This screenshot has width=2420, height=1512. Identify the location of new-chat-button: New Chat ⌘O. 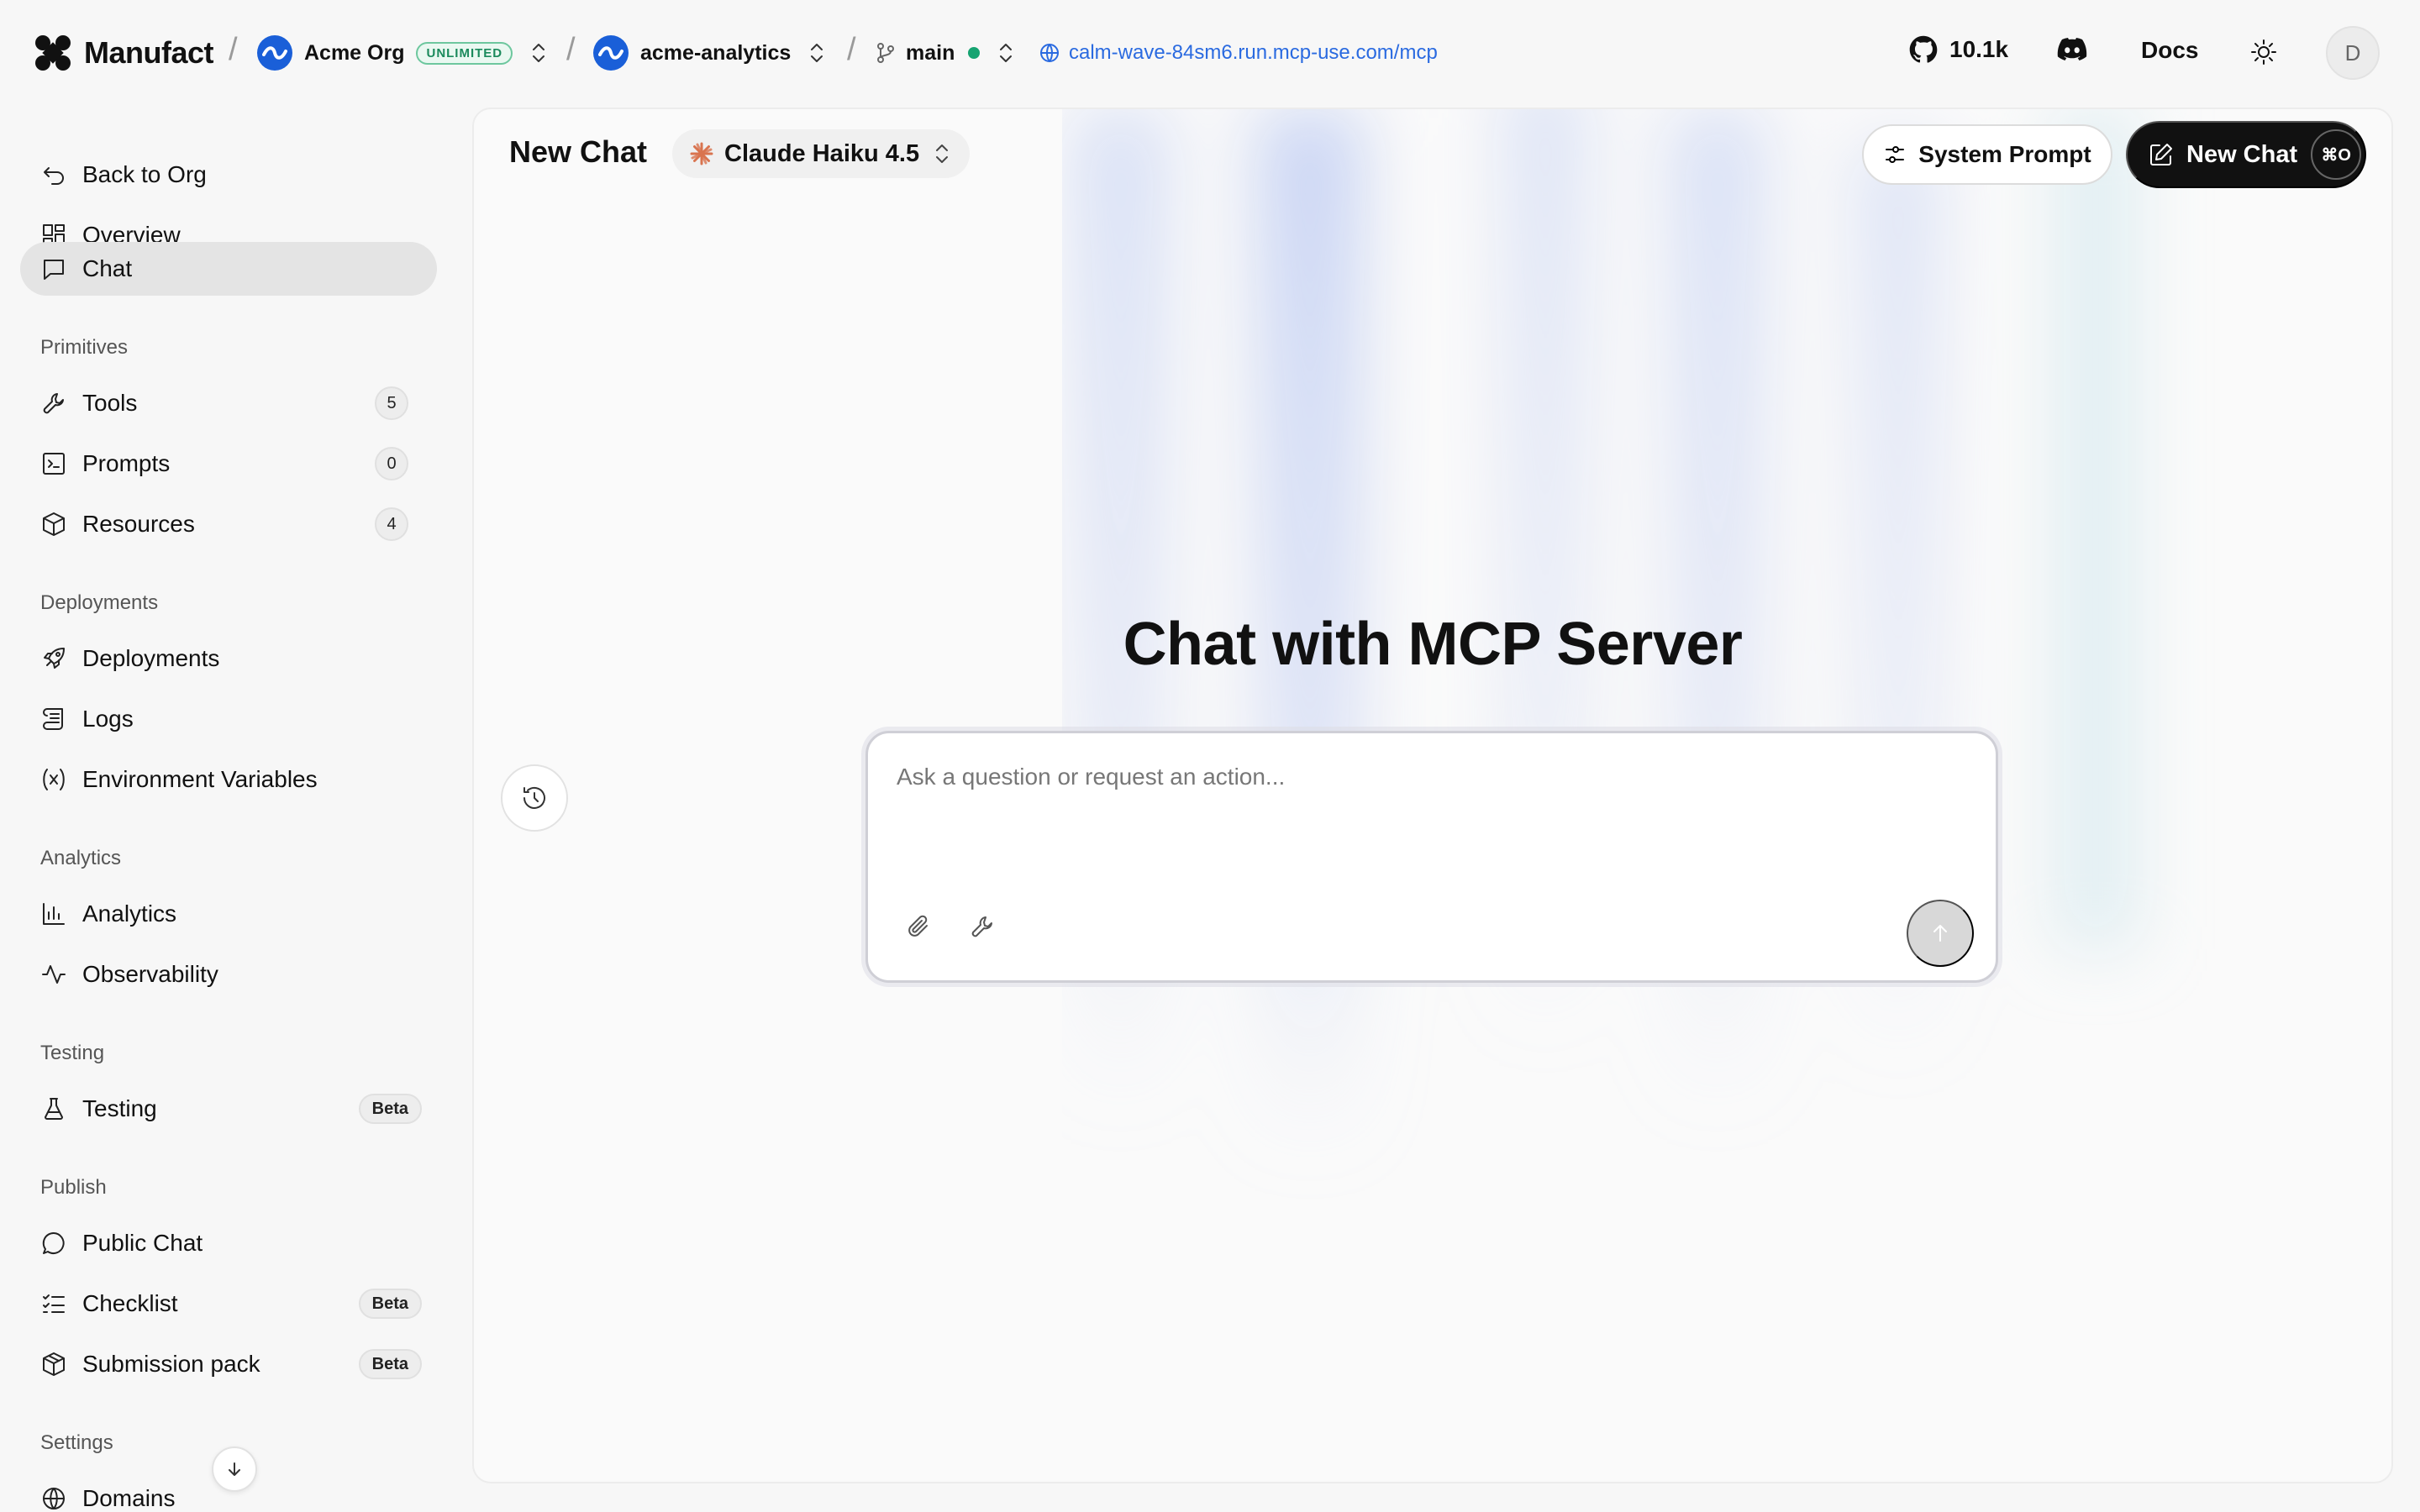
(2246, 154).